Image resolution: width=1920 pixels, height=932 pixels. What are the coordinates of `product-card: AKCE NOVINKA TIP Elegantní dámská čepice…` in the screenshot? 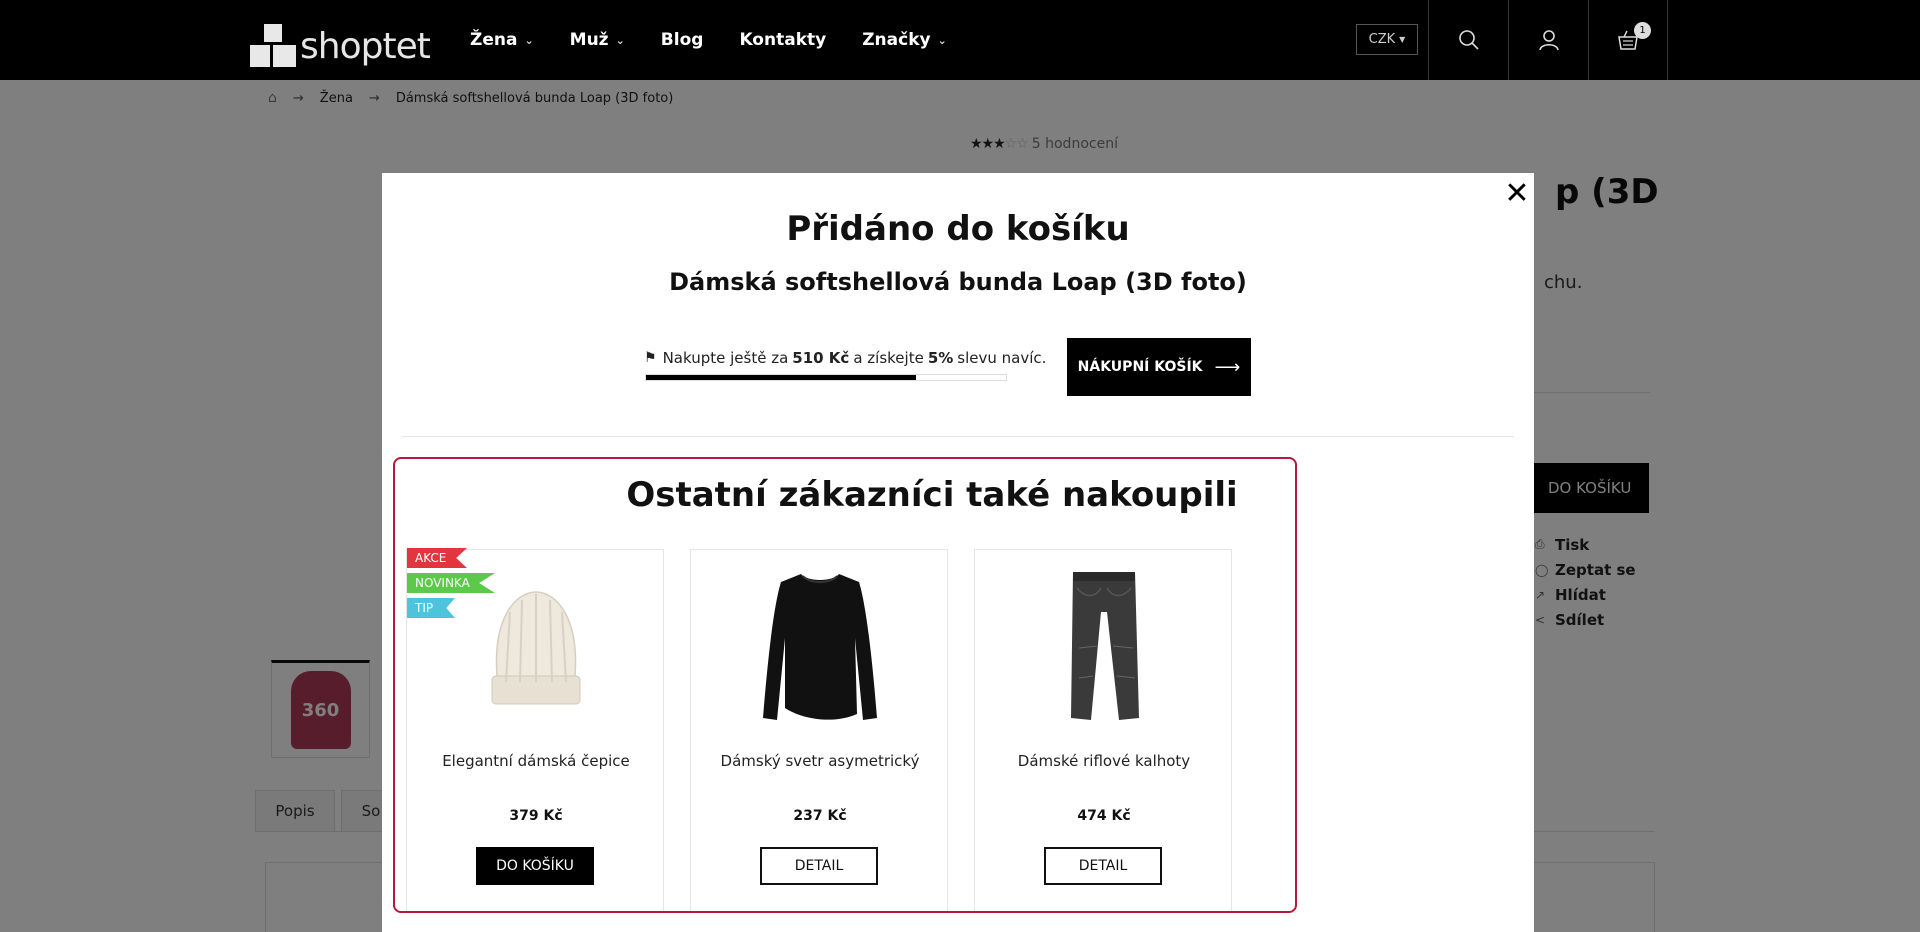 It's located at (535, 729).